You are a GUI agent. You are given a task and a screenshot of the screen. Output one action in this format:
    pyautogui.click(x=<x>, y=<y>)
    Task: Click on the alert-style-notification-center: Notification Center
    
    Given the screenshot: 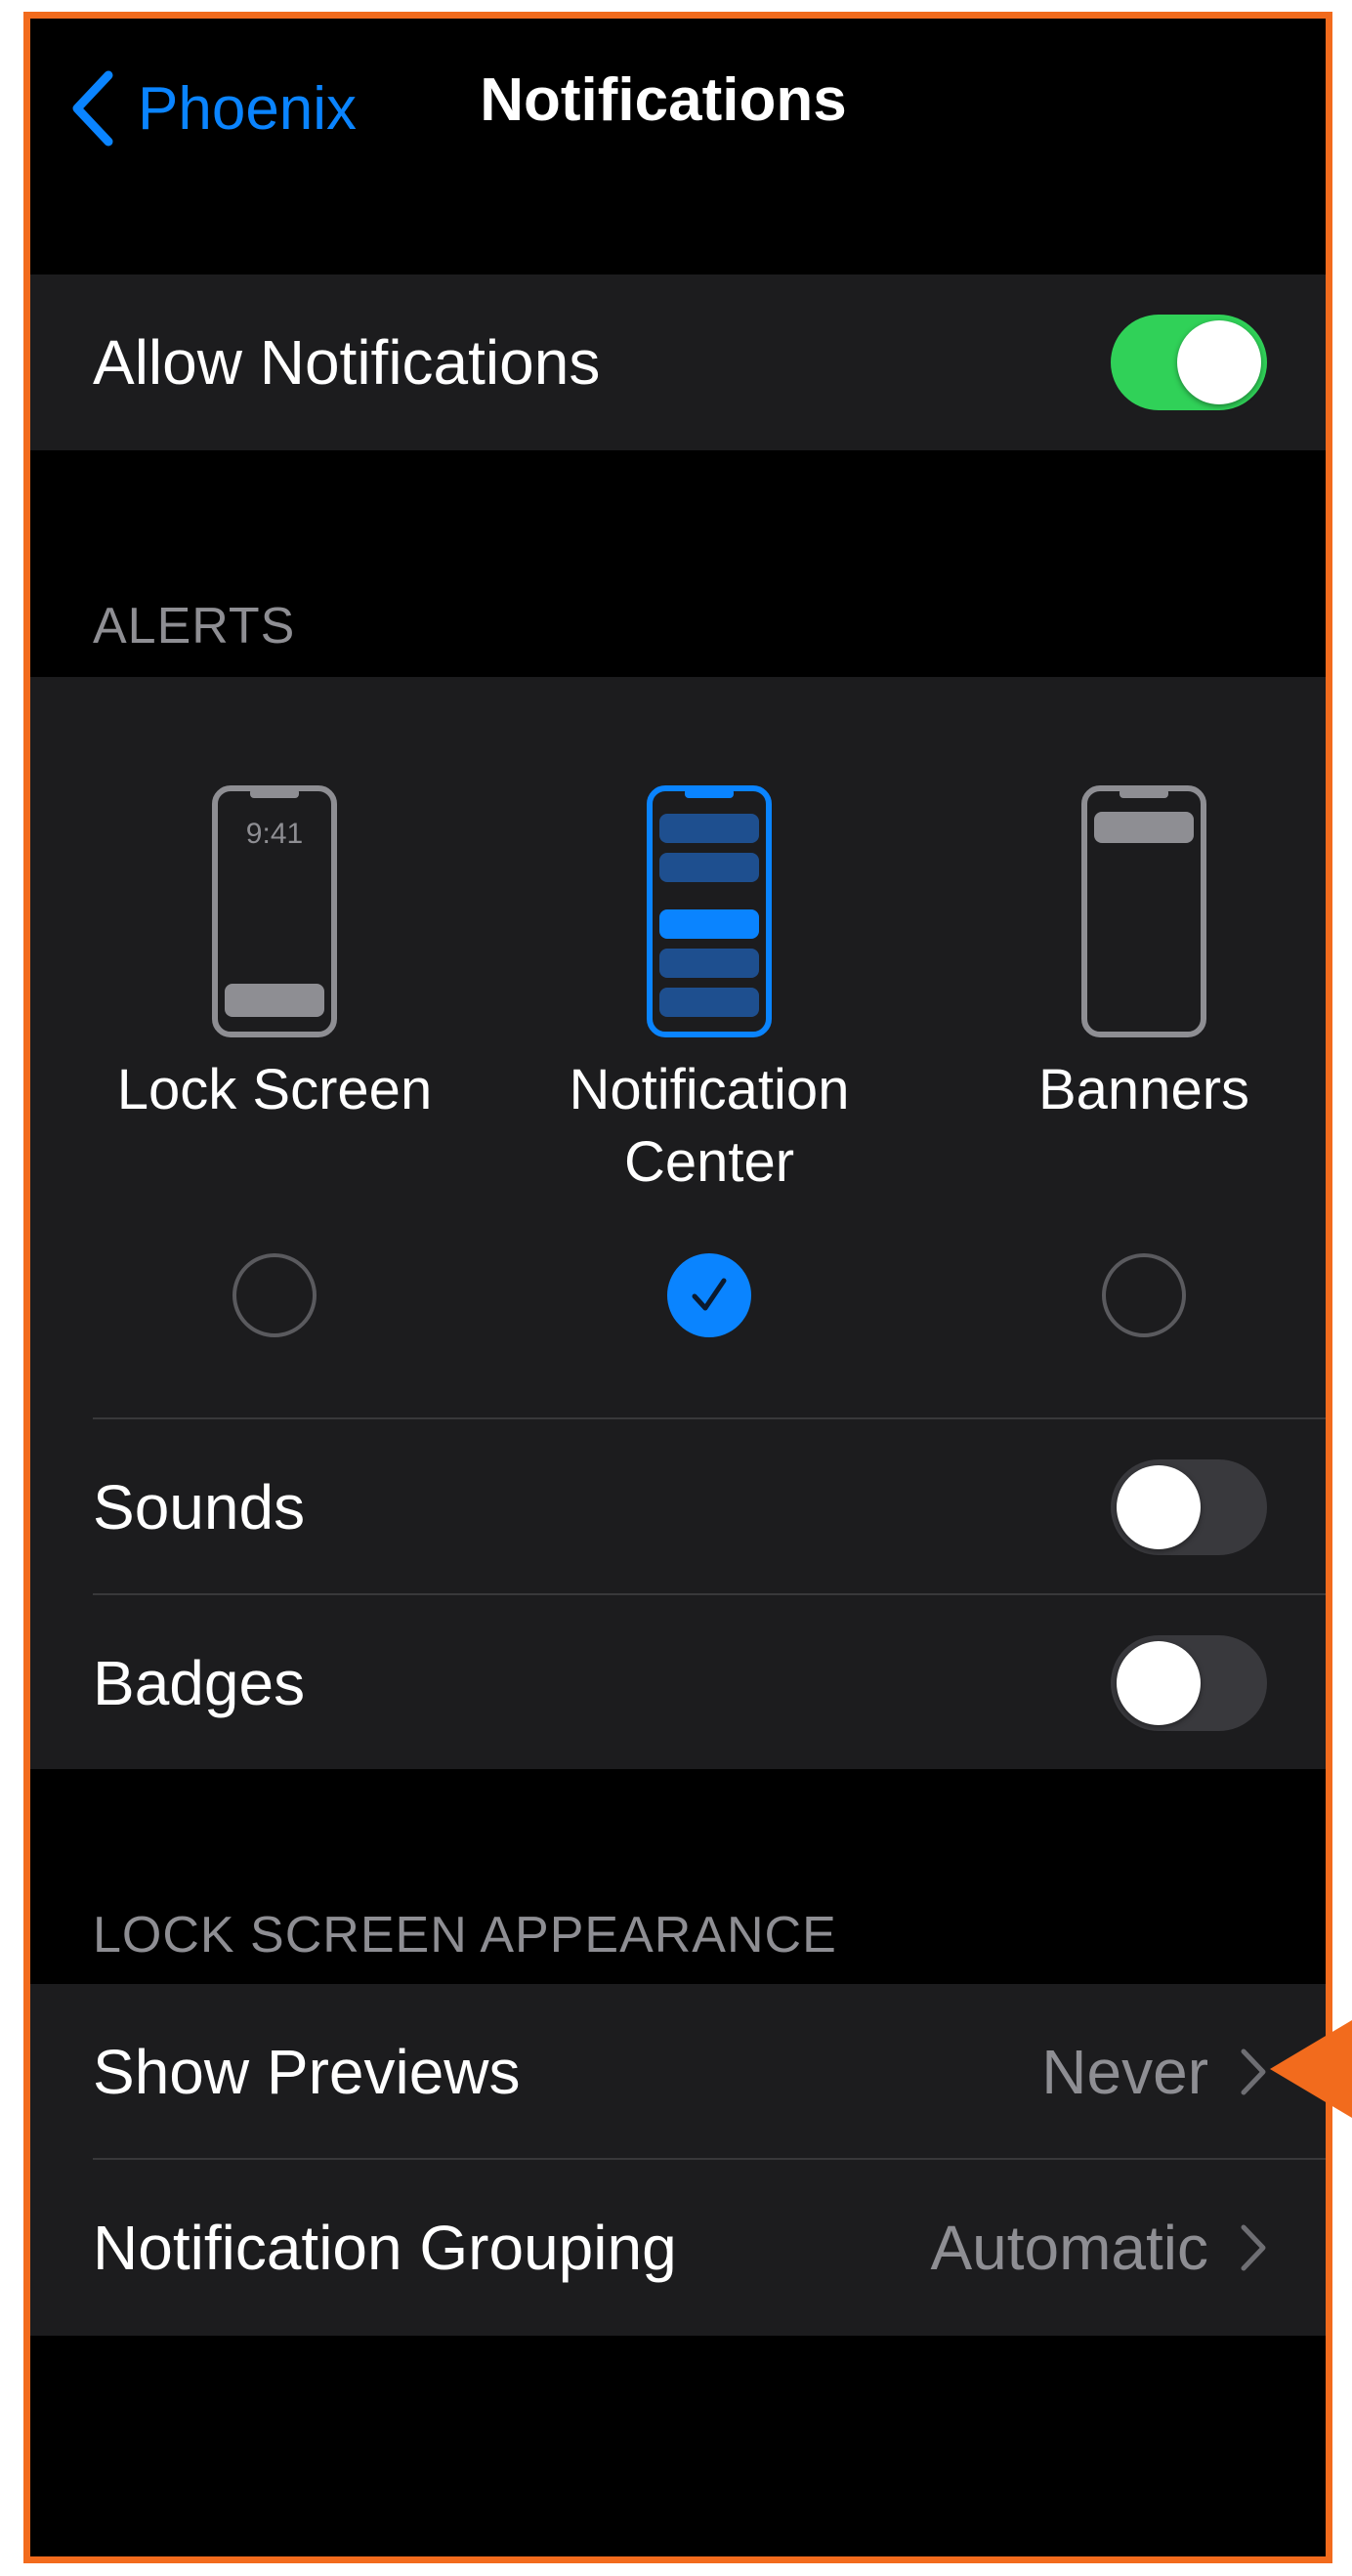 What is the action you would take?
    pyautogui.click(x=709, y=991)
    